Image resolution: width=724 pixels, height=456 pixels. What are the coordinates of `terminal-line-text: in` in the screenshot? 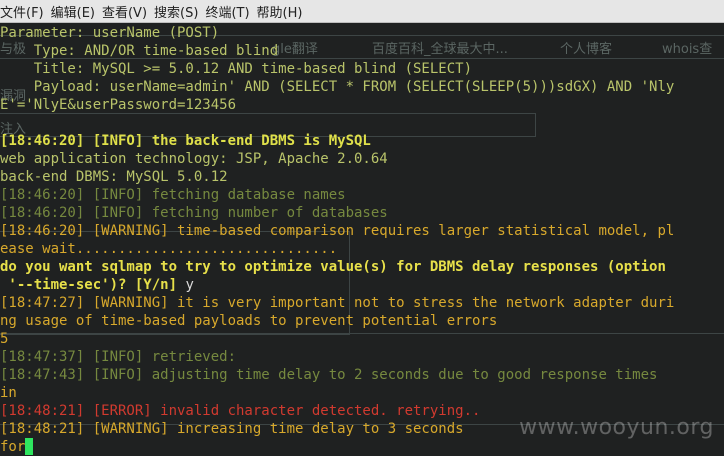 It's located at (8, 393).